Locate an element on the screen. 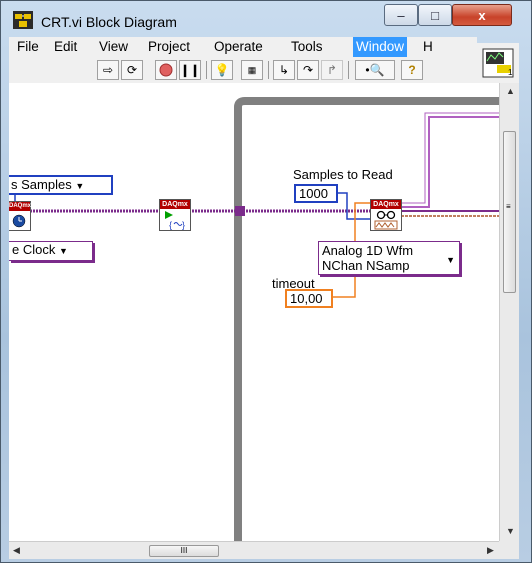 The image size is (532, 563). search-button: •🔍 is located at coordinates (375, 70).